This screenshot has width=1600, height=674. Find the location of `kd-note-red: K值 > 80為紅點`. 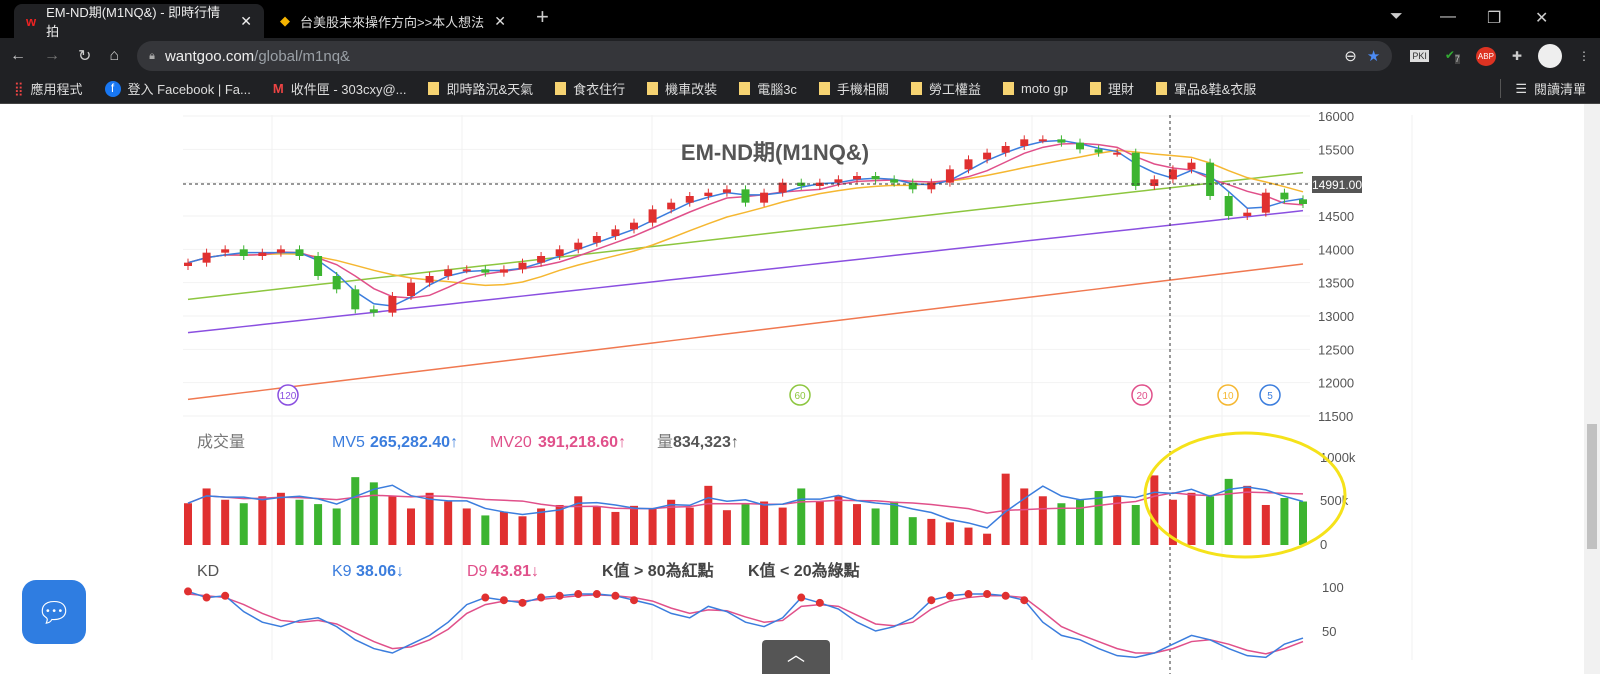

kd-note-red: K值 > 80為紅點 is located at coordinates (658, 570).